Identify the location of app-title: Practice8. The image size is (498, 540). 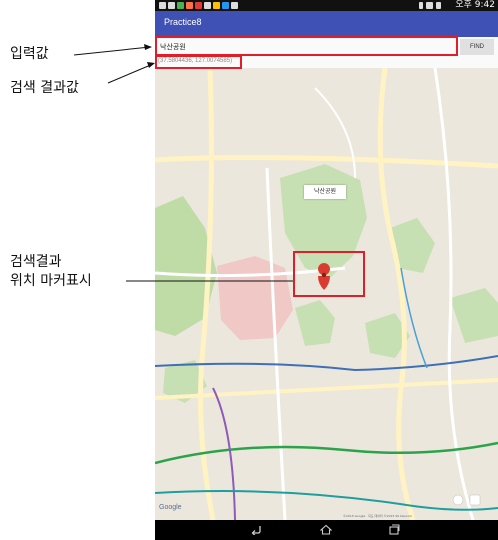
(183, 22).